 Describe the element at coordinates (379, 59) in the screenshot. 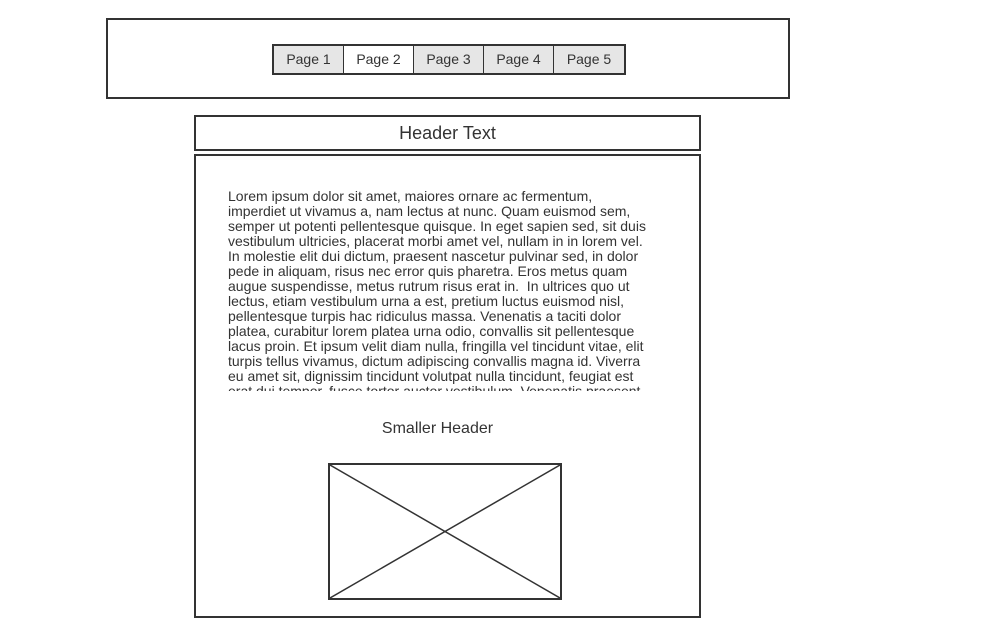

I see `tab-page-2: Page 2` at that location.